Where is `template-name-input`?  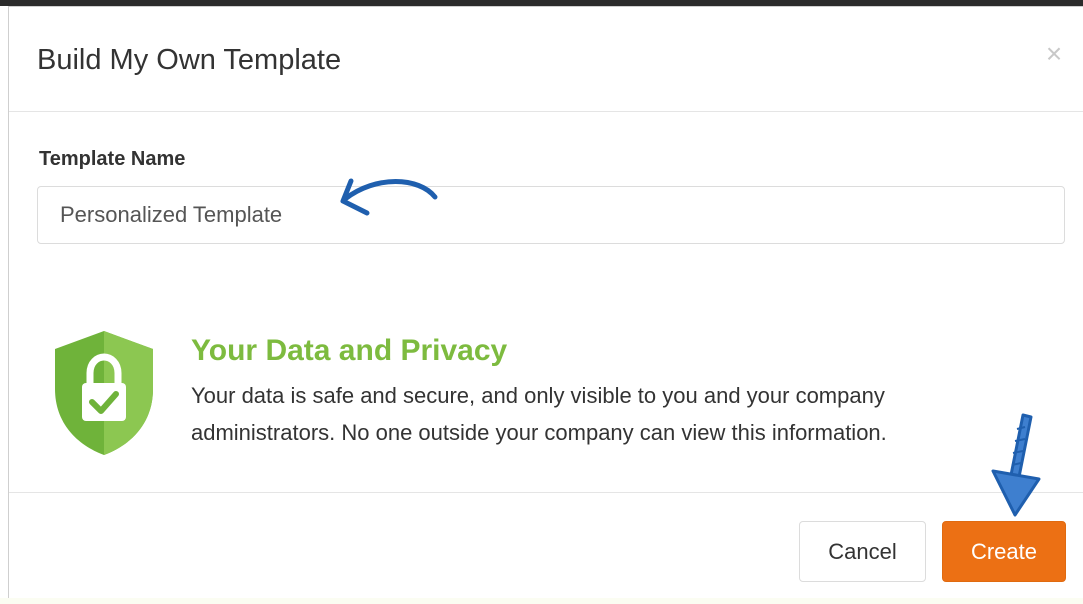 template-name-input is located at coordinates (551, 215).